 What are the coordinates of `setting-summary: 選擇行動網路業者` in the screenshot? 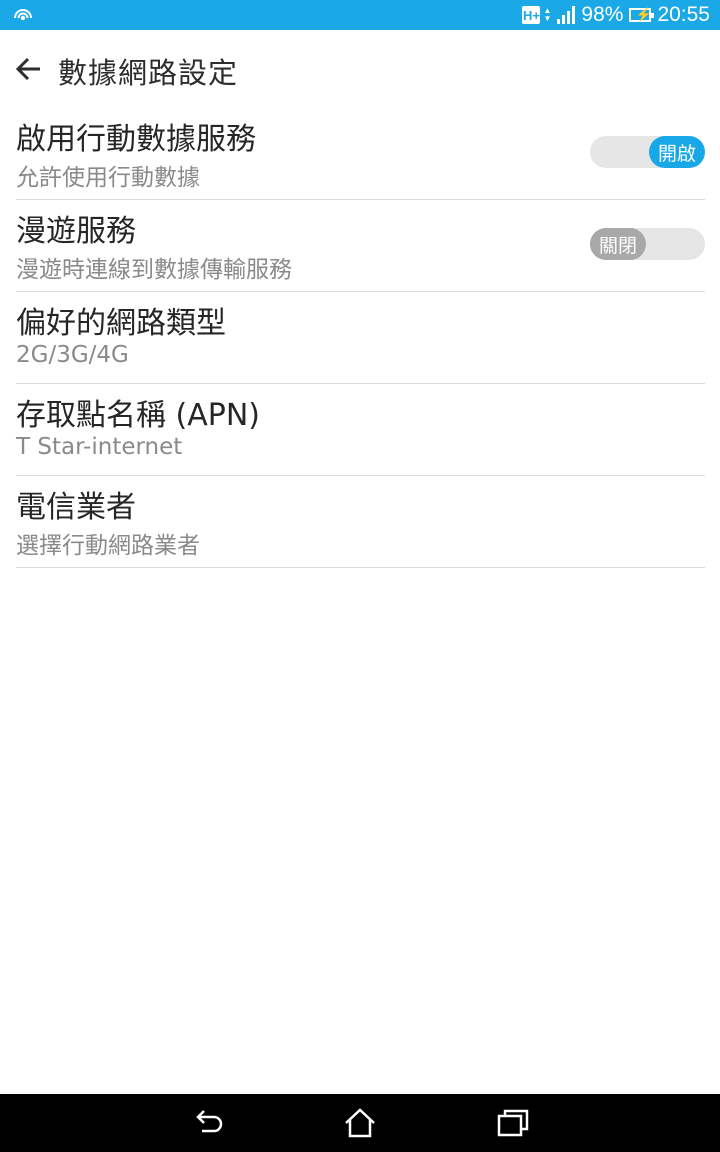 It's located at (108, 546).